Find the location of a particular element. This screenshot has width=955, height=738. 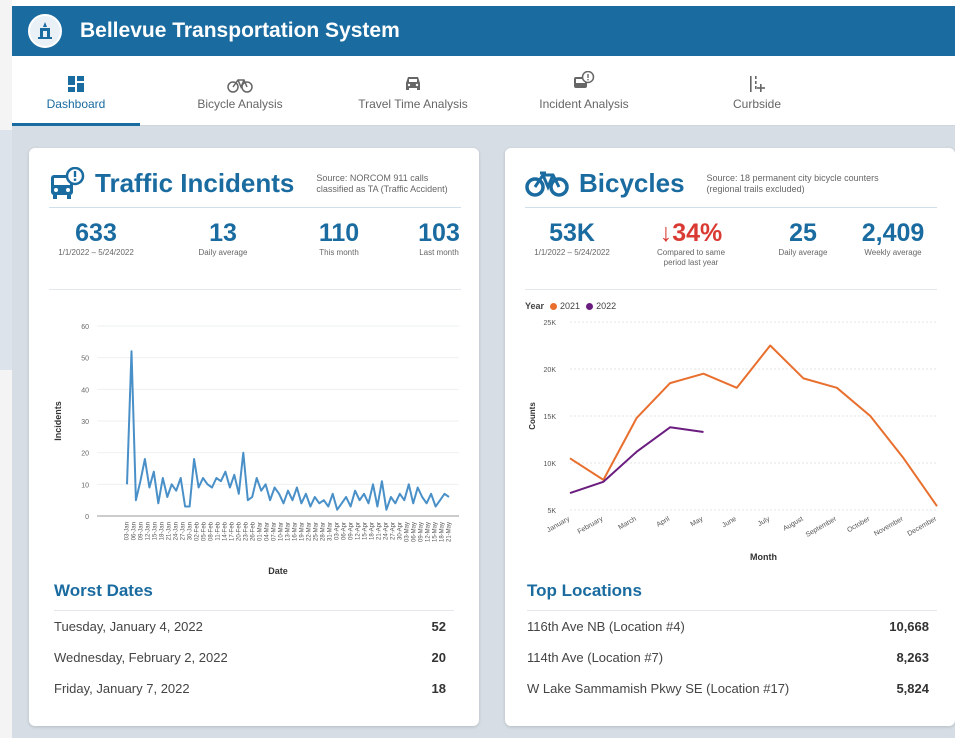

x-tick-label: 27-Apr is located at coordinates (394, 531).